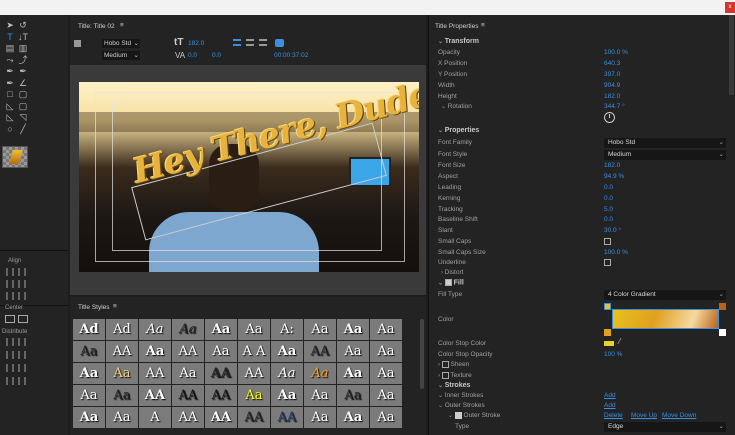  What do you see at coordinates (665, 155) in the screenshot?
I see `font-style-select: Medium ⌄` at bounding box center [665, 155].